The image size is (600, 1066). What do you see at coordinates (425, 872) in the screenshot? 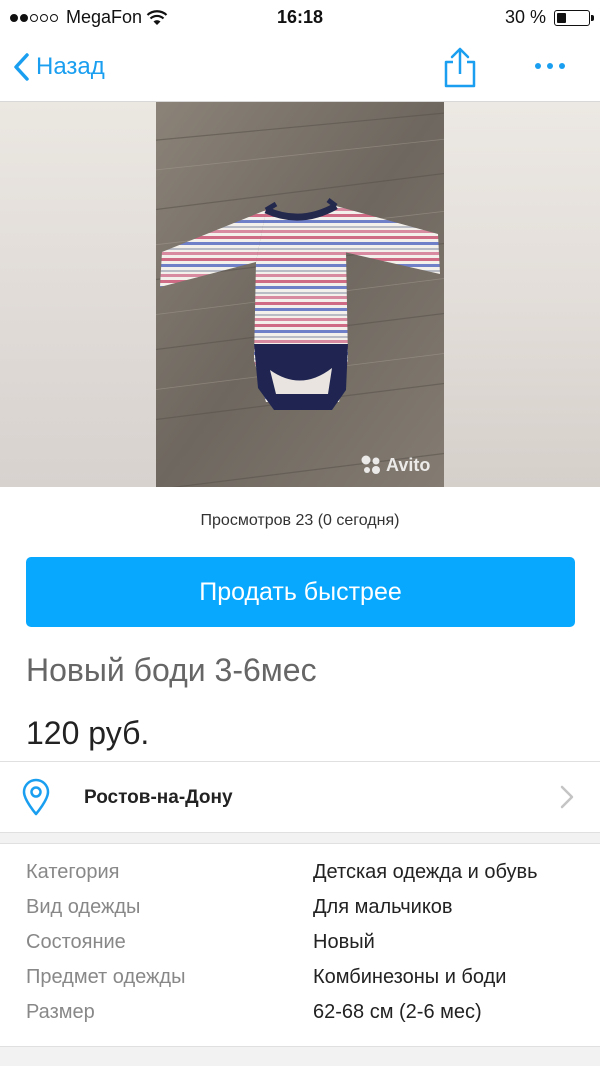
I see `param-value: Детская одежда и обувь` at bounding box center [425, 872].